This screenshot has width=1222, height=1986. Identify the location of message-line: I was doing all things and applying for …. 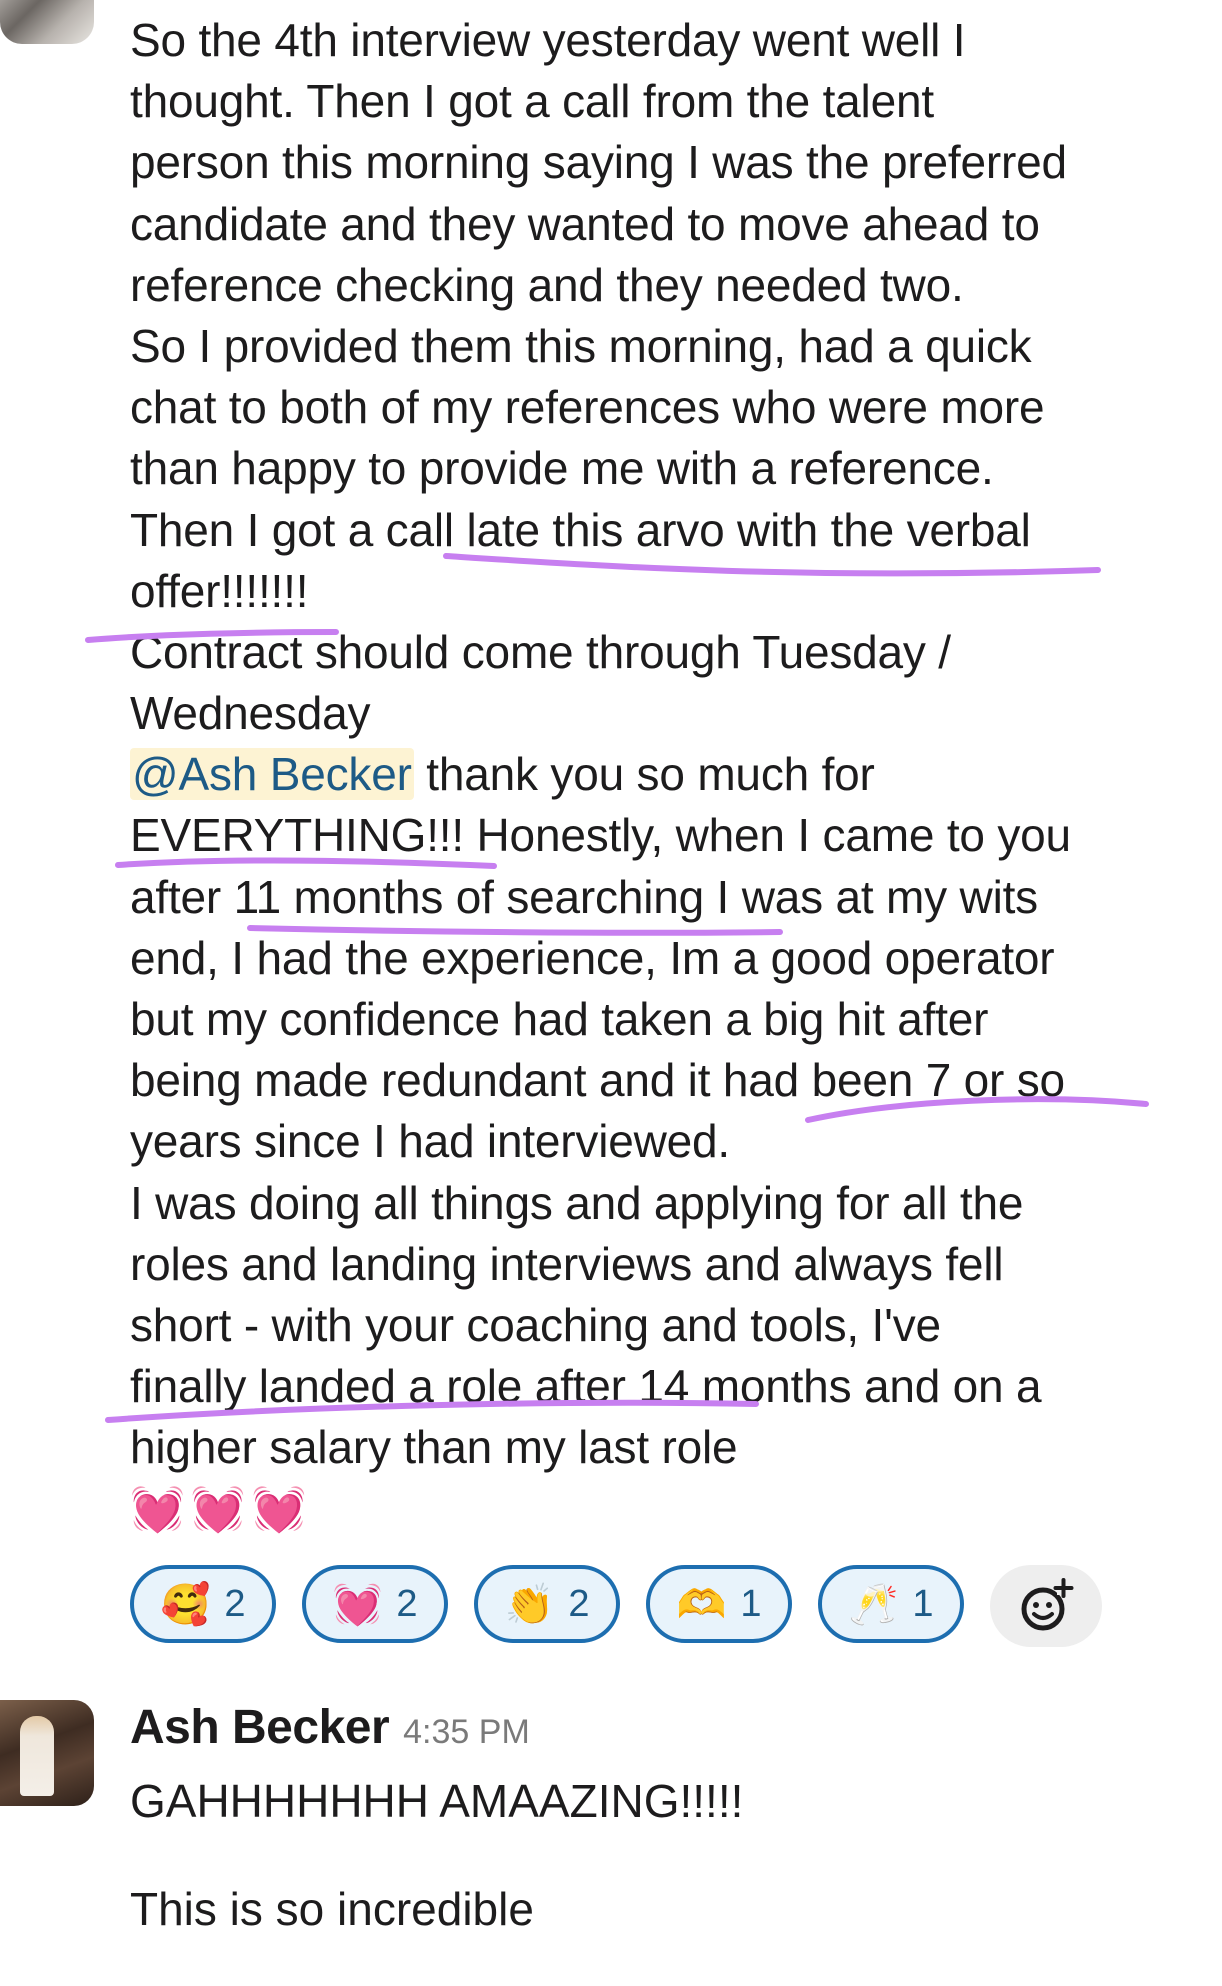
(577, 1202).